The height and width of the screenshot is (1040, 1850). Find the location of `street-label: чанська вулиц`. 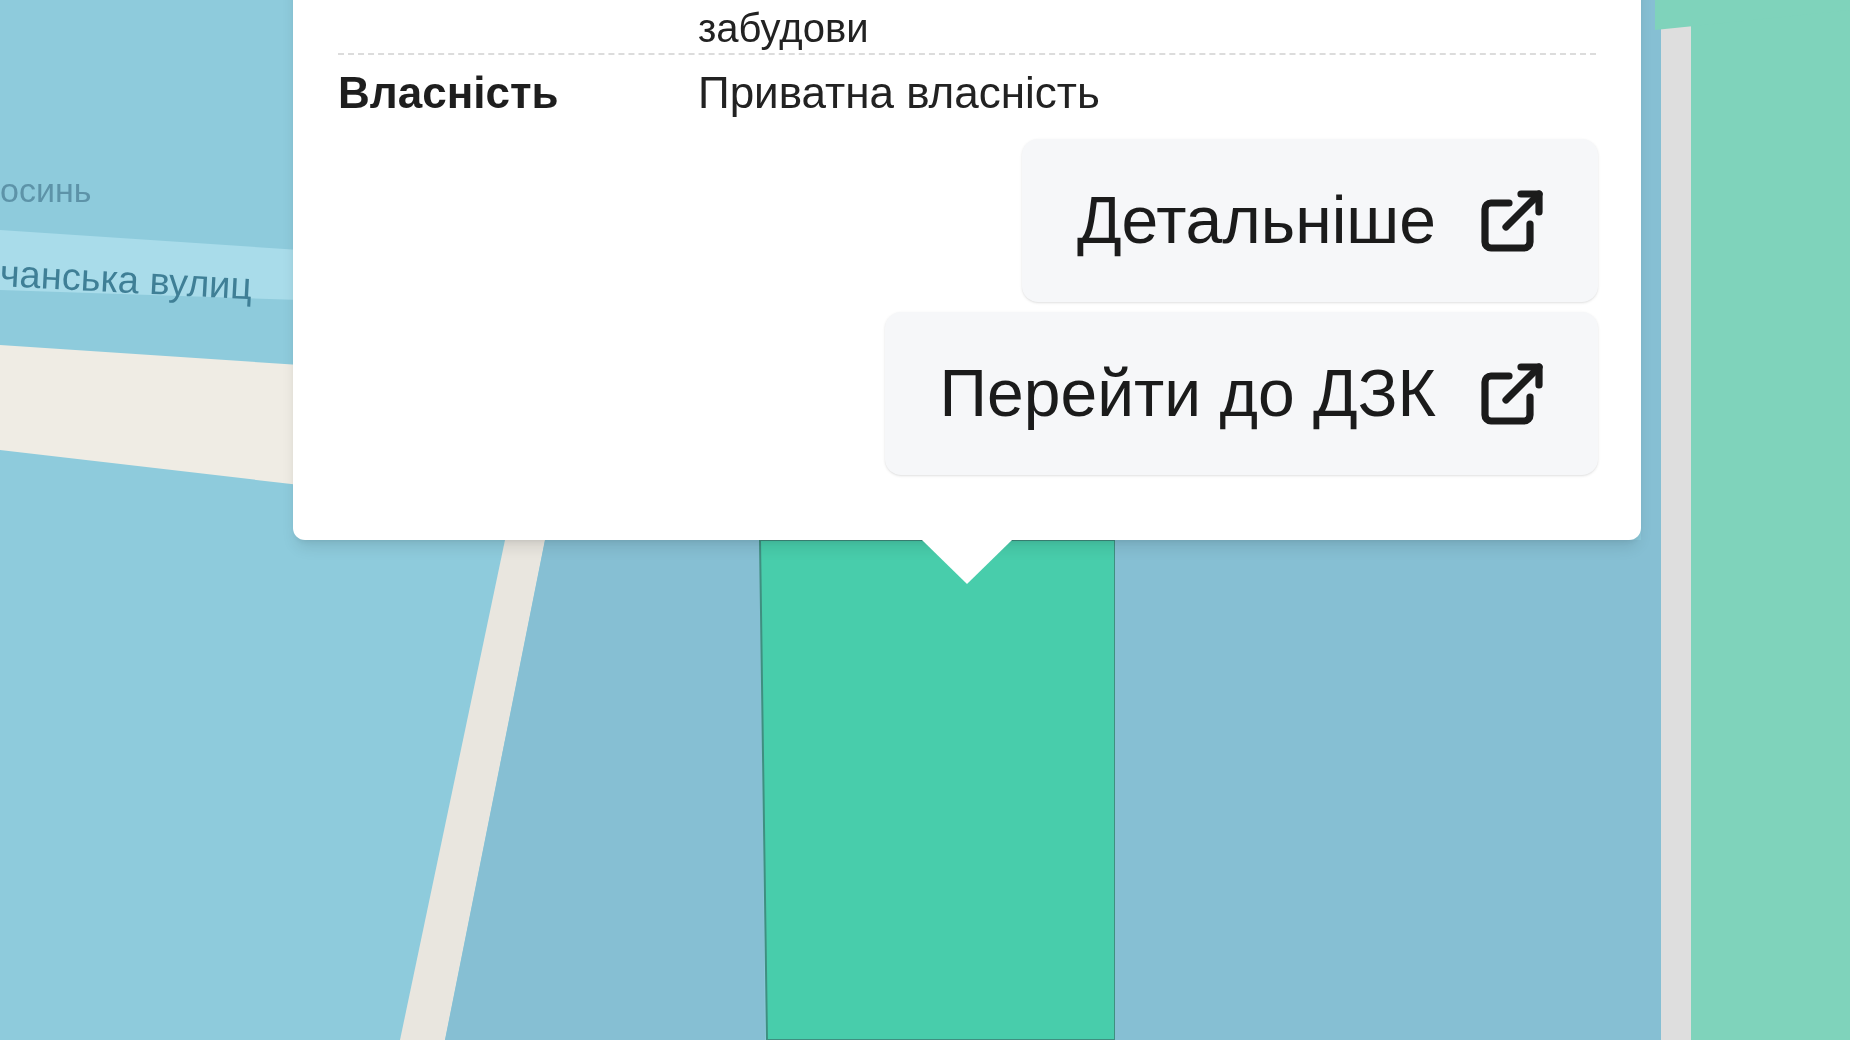

street-label: чанська вулиц is located at coordinates (127, 280).